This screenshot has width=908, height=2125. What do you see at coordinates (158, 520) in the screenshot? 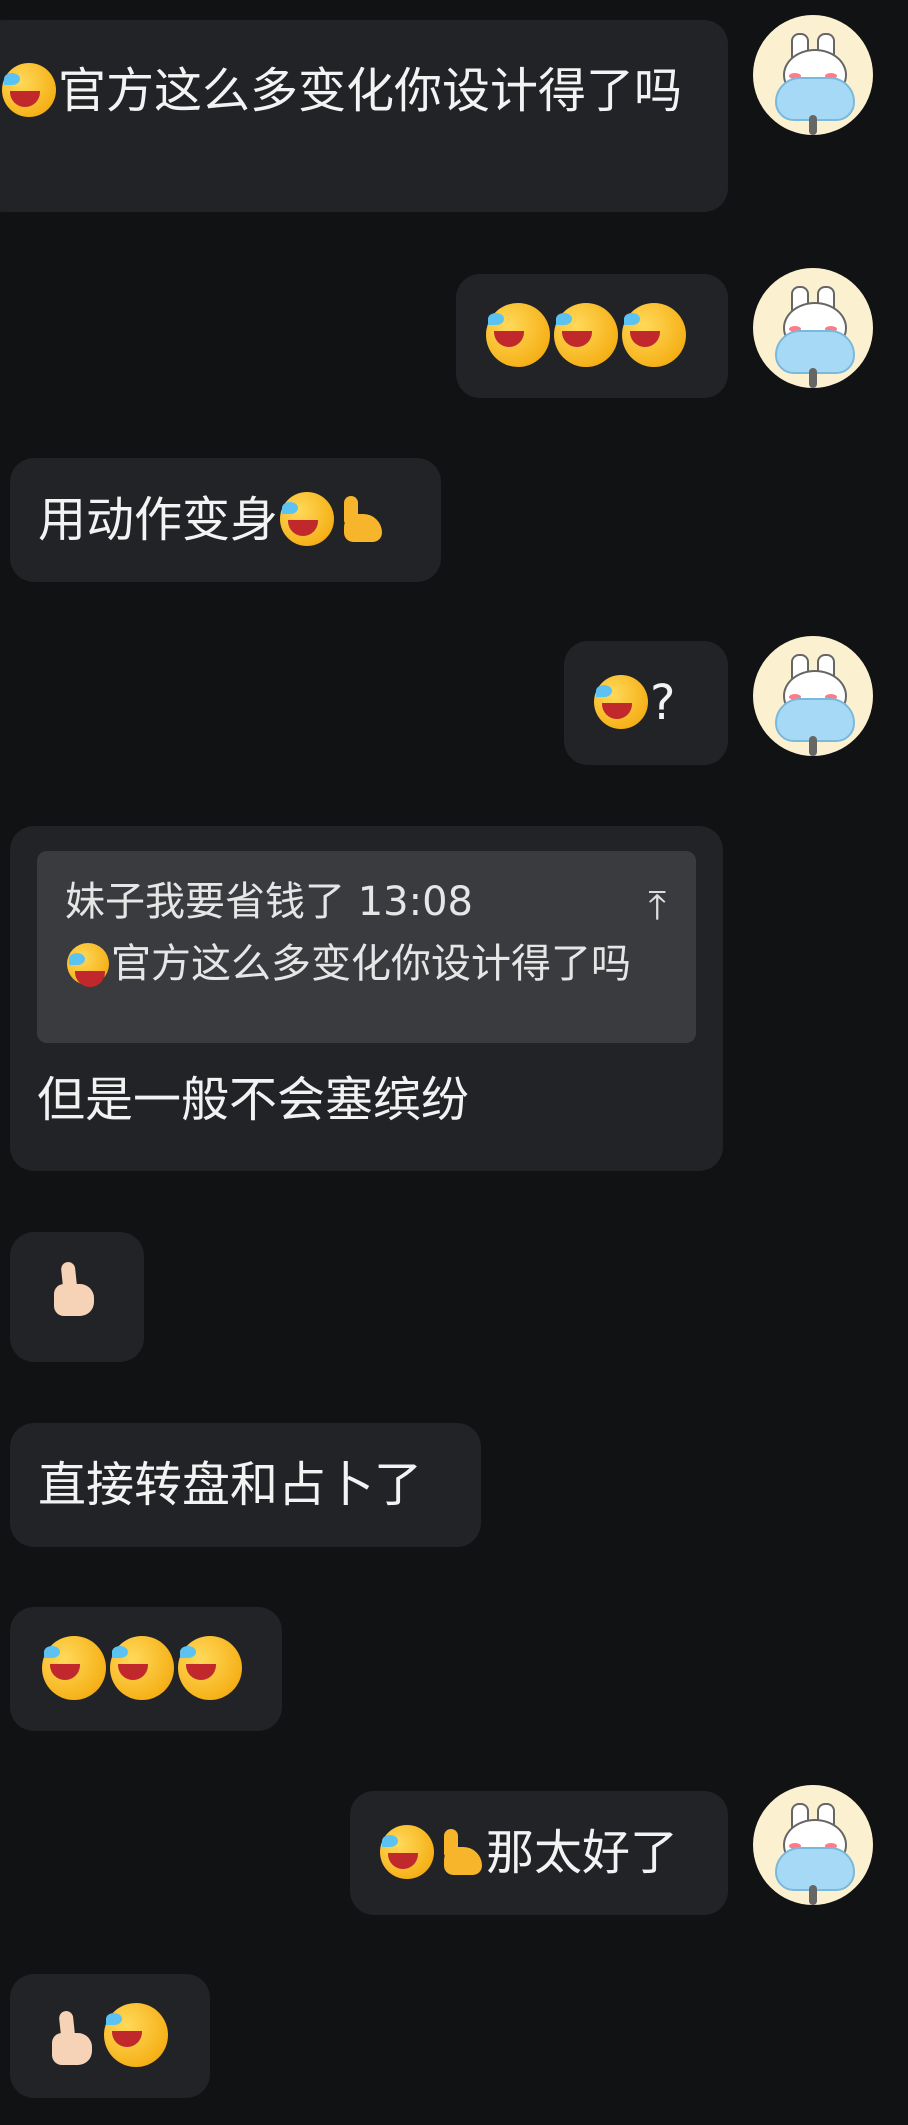
I see `message-text: 用动作变身` at bounding box center [158, 520].